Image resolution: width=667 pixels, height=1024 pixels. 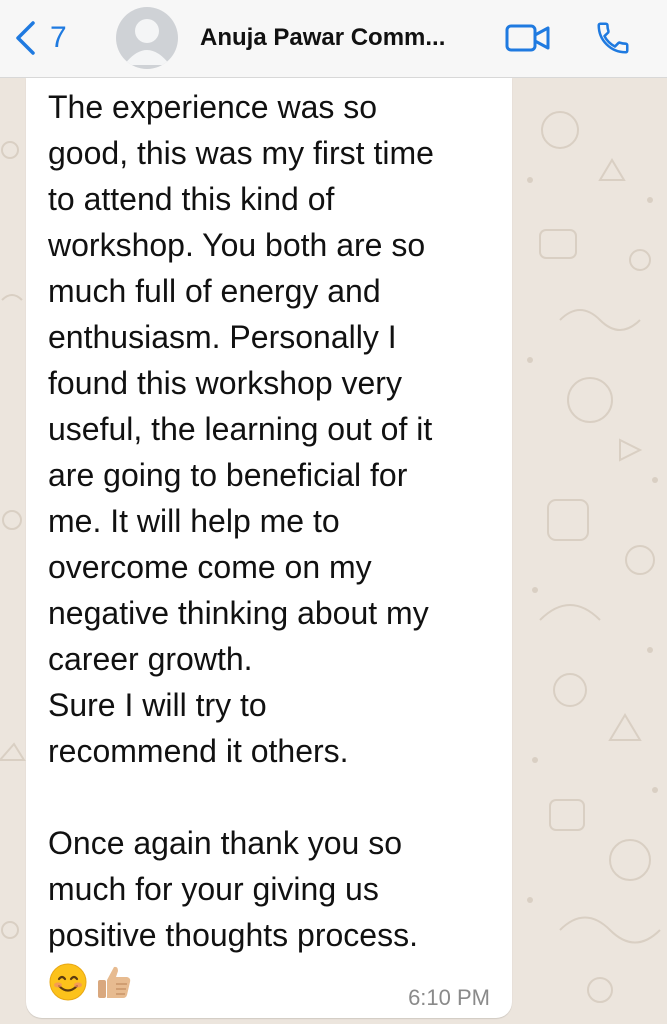 I want to click on message-line: me. It will help me to, so click(x=194, y=521).